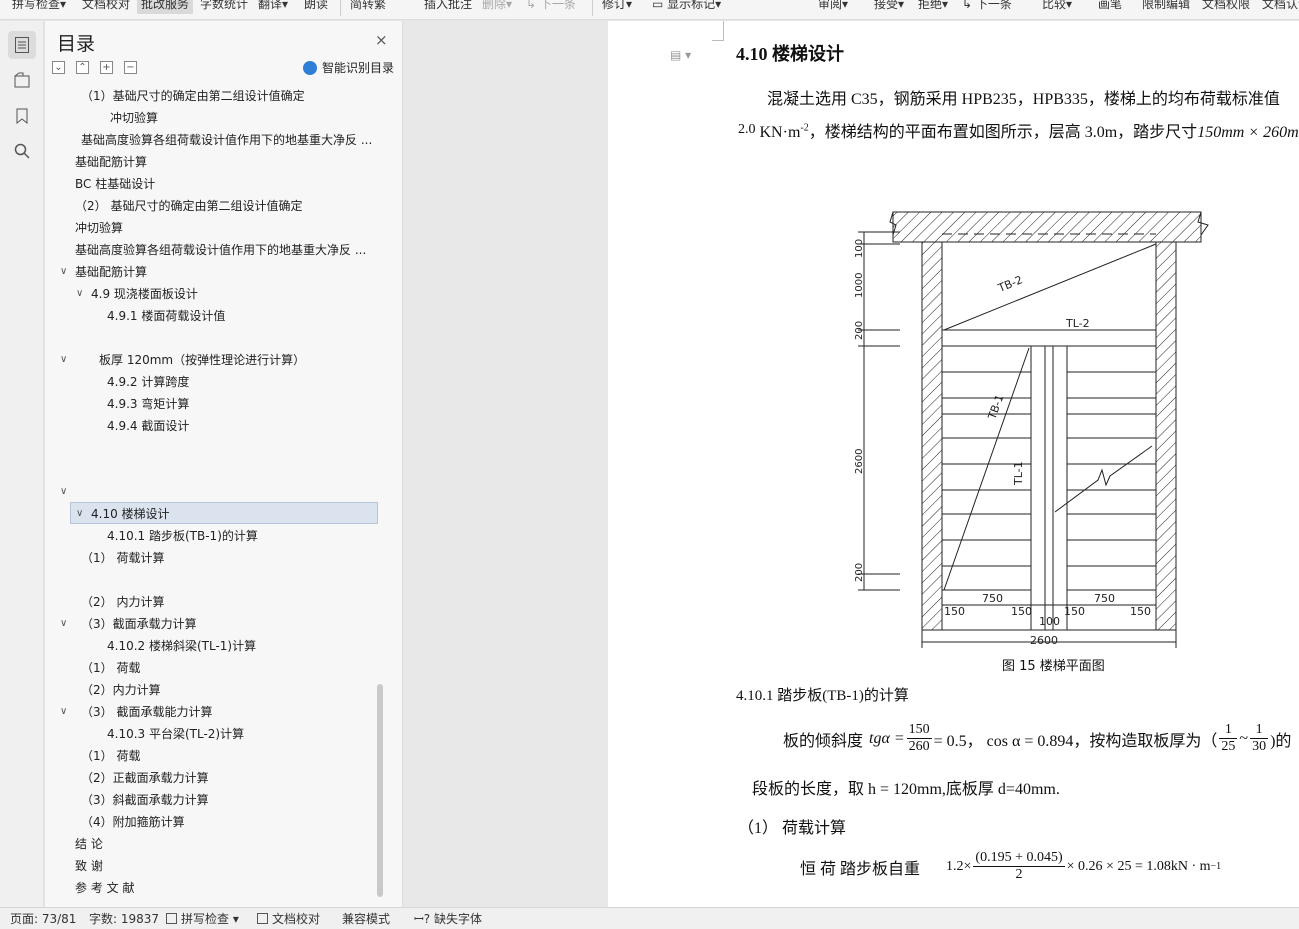 This screenshot has height=929, width=1299. I want to click on paragraph-line: 段板的长度，取 h = 120mm,底板厚 d=40mm., so click(906, 789).